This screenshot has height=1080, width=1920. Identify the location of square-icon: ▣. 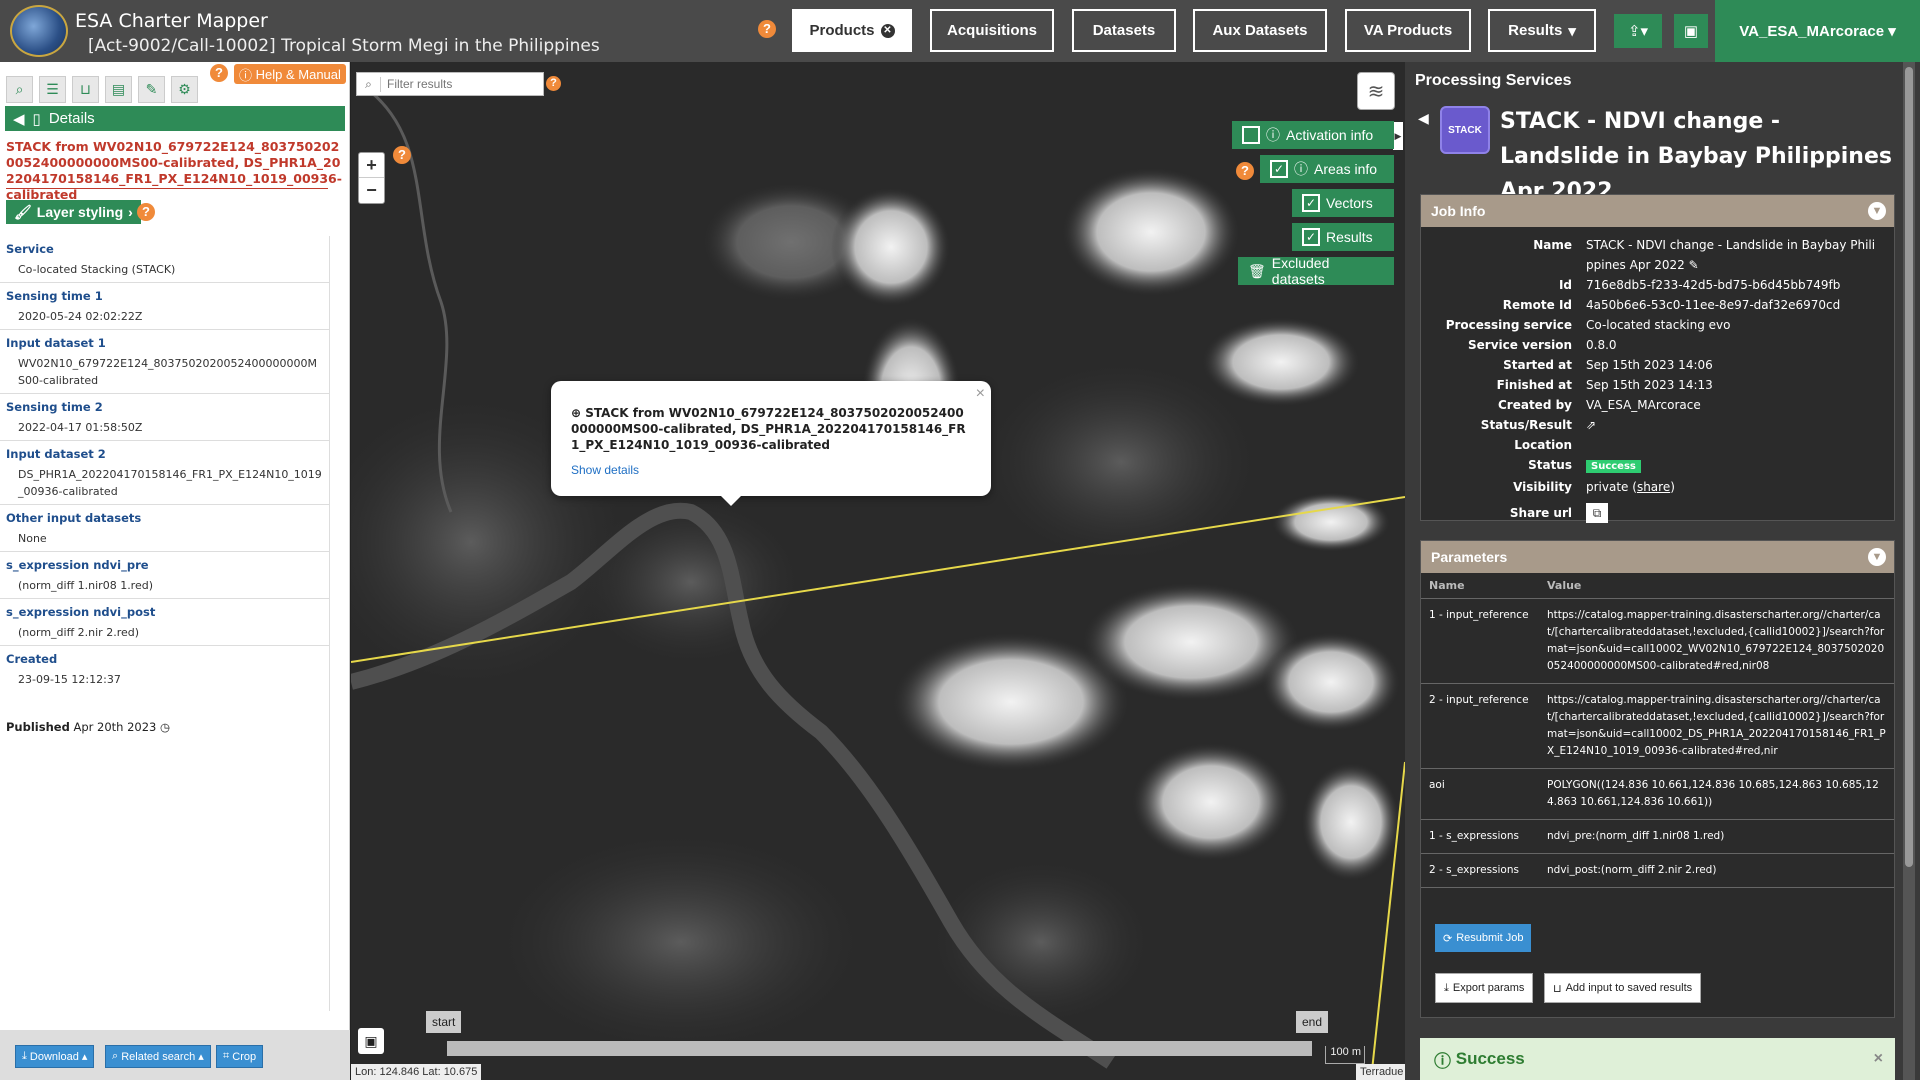
(371, 1040).